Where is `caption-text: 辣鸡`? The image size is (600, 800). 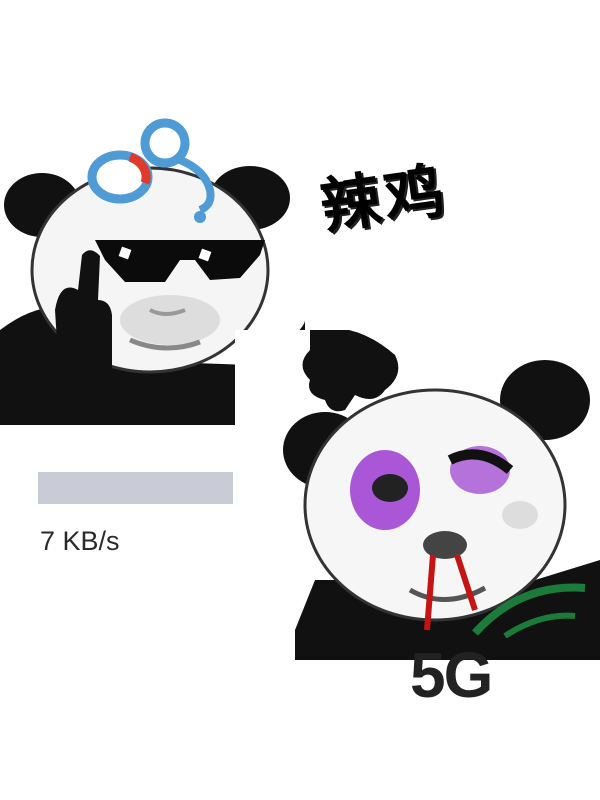
caption-text: 辣鸡 is located at coordinates (384, 199).